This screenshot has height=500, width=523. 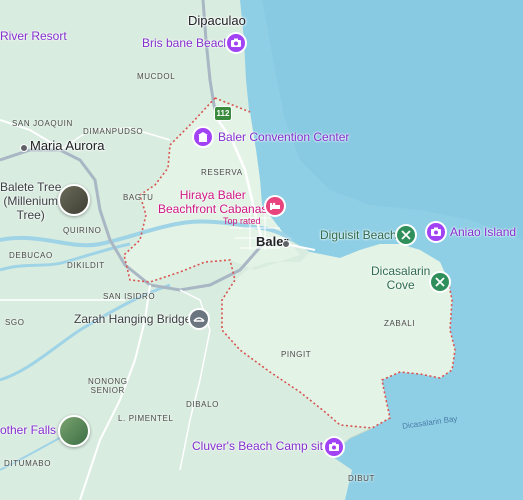 I want to click on brgy-dibut: DIBUT, so click(x=361, y=478).